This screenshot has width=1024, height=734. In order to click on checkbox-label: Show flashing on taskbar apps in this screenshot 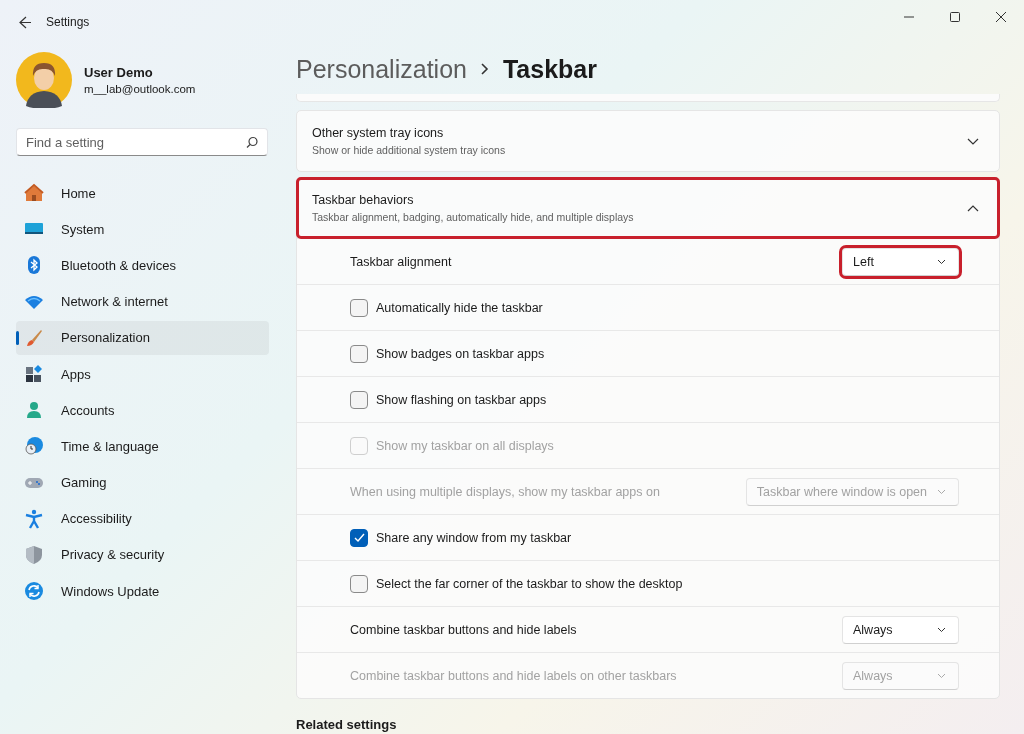, I will do `click(462, 399)`.